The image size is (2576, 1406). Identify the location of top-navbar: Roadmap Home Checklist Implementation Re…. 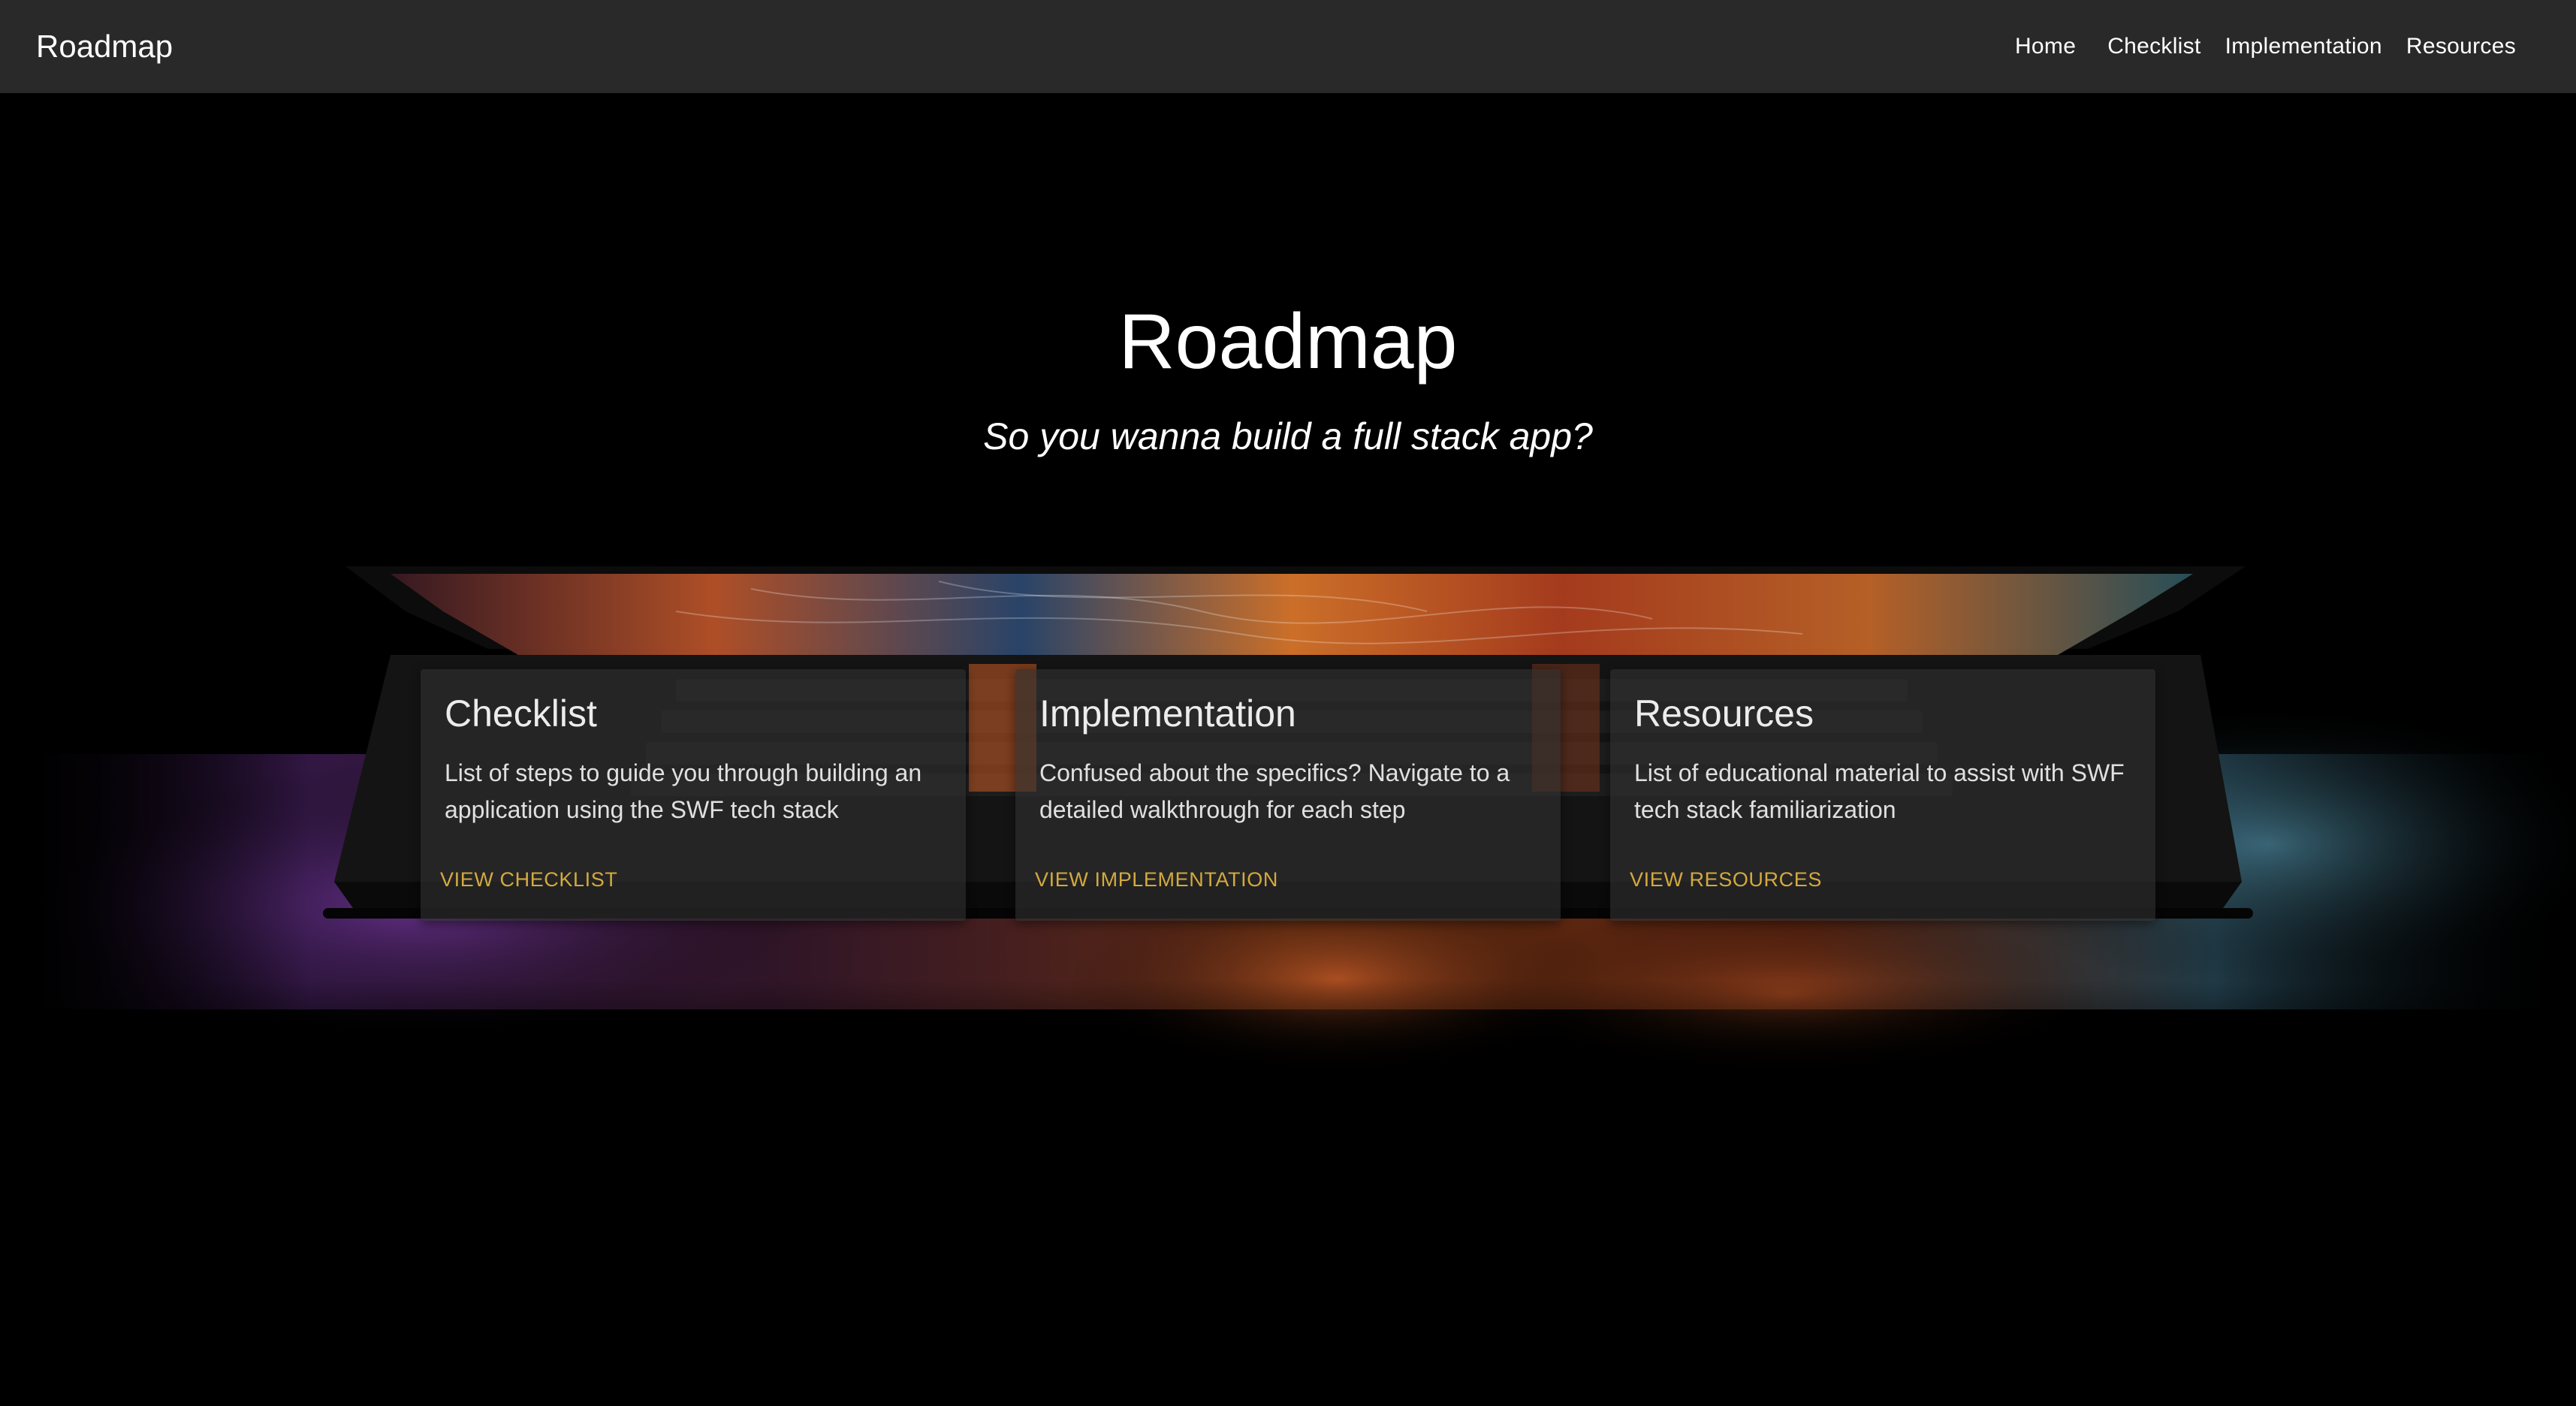
(1288, 46).